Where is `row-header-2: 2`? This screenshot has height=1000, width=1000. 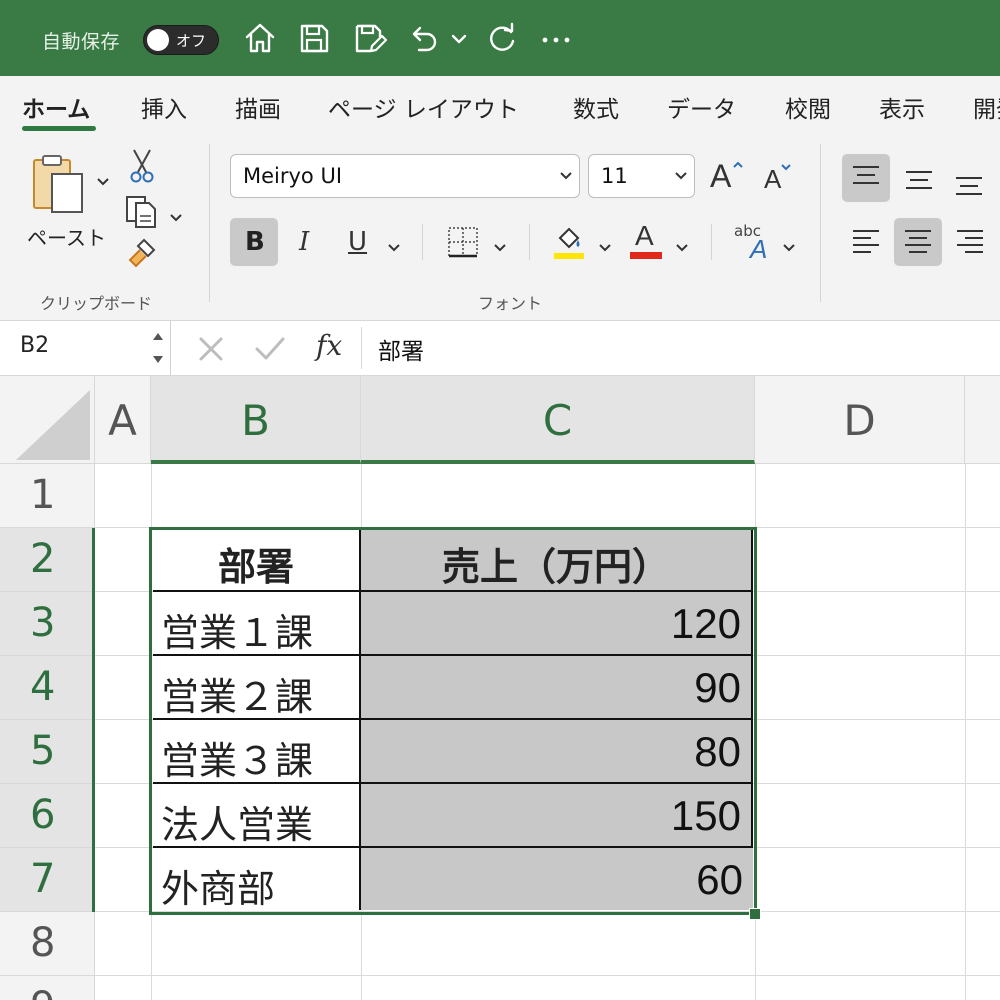
row-header-2: 2 is located at coordinates (47, 560).